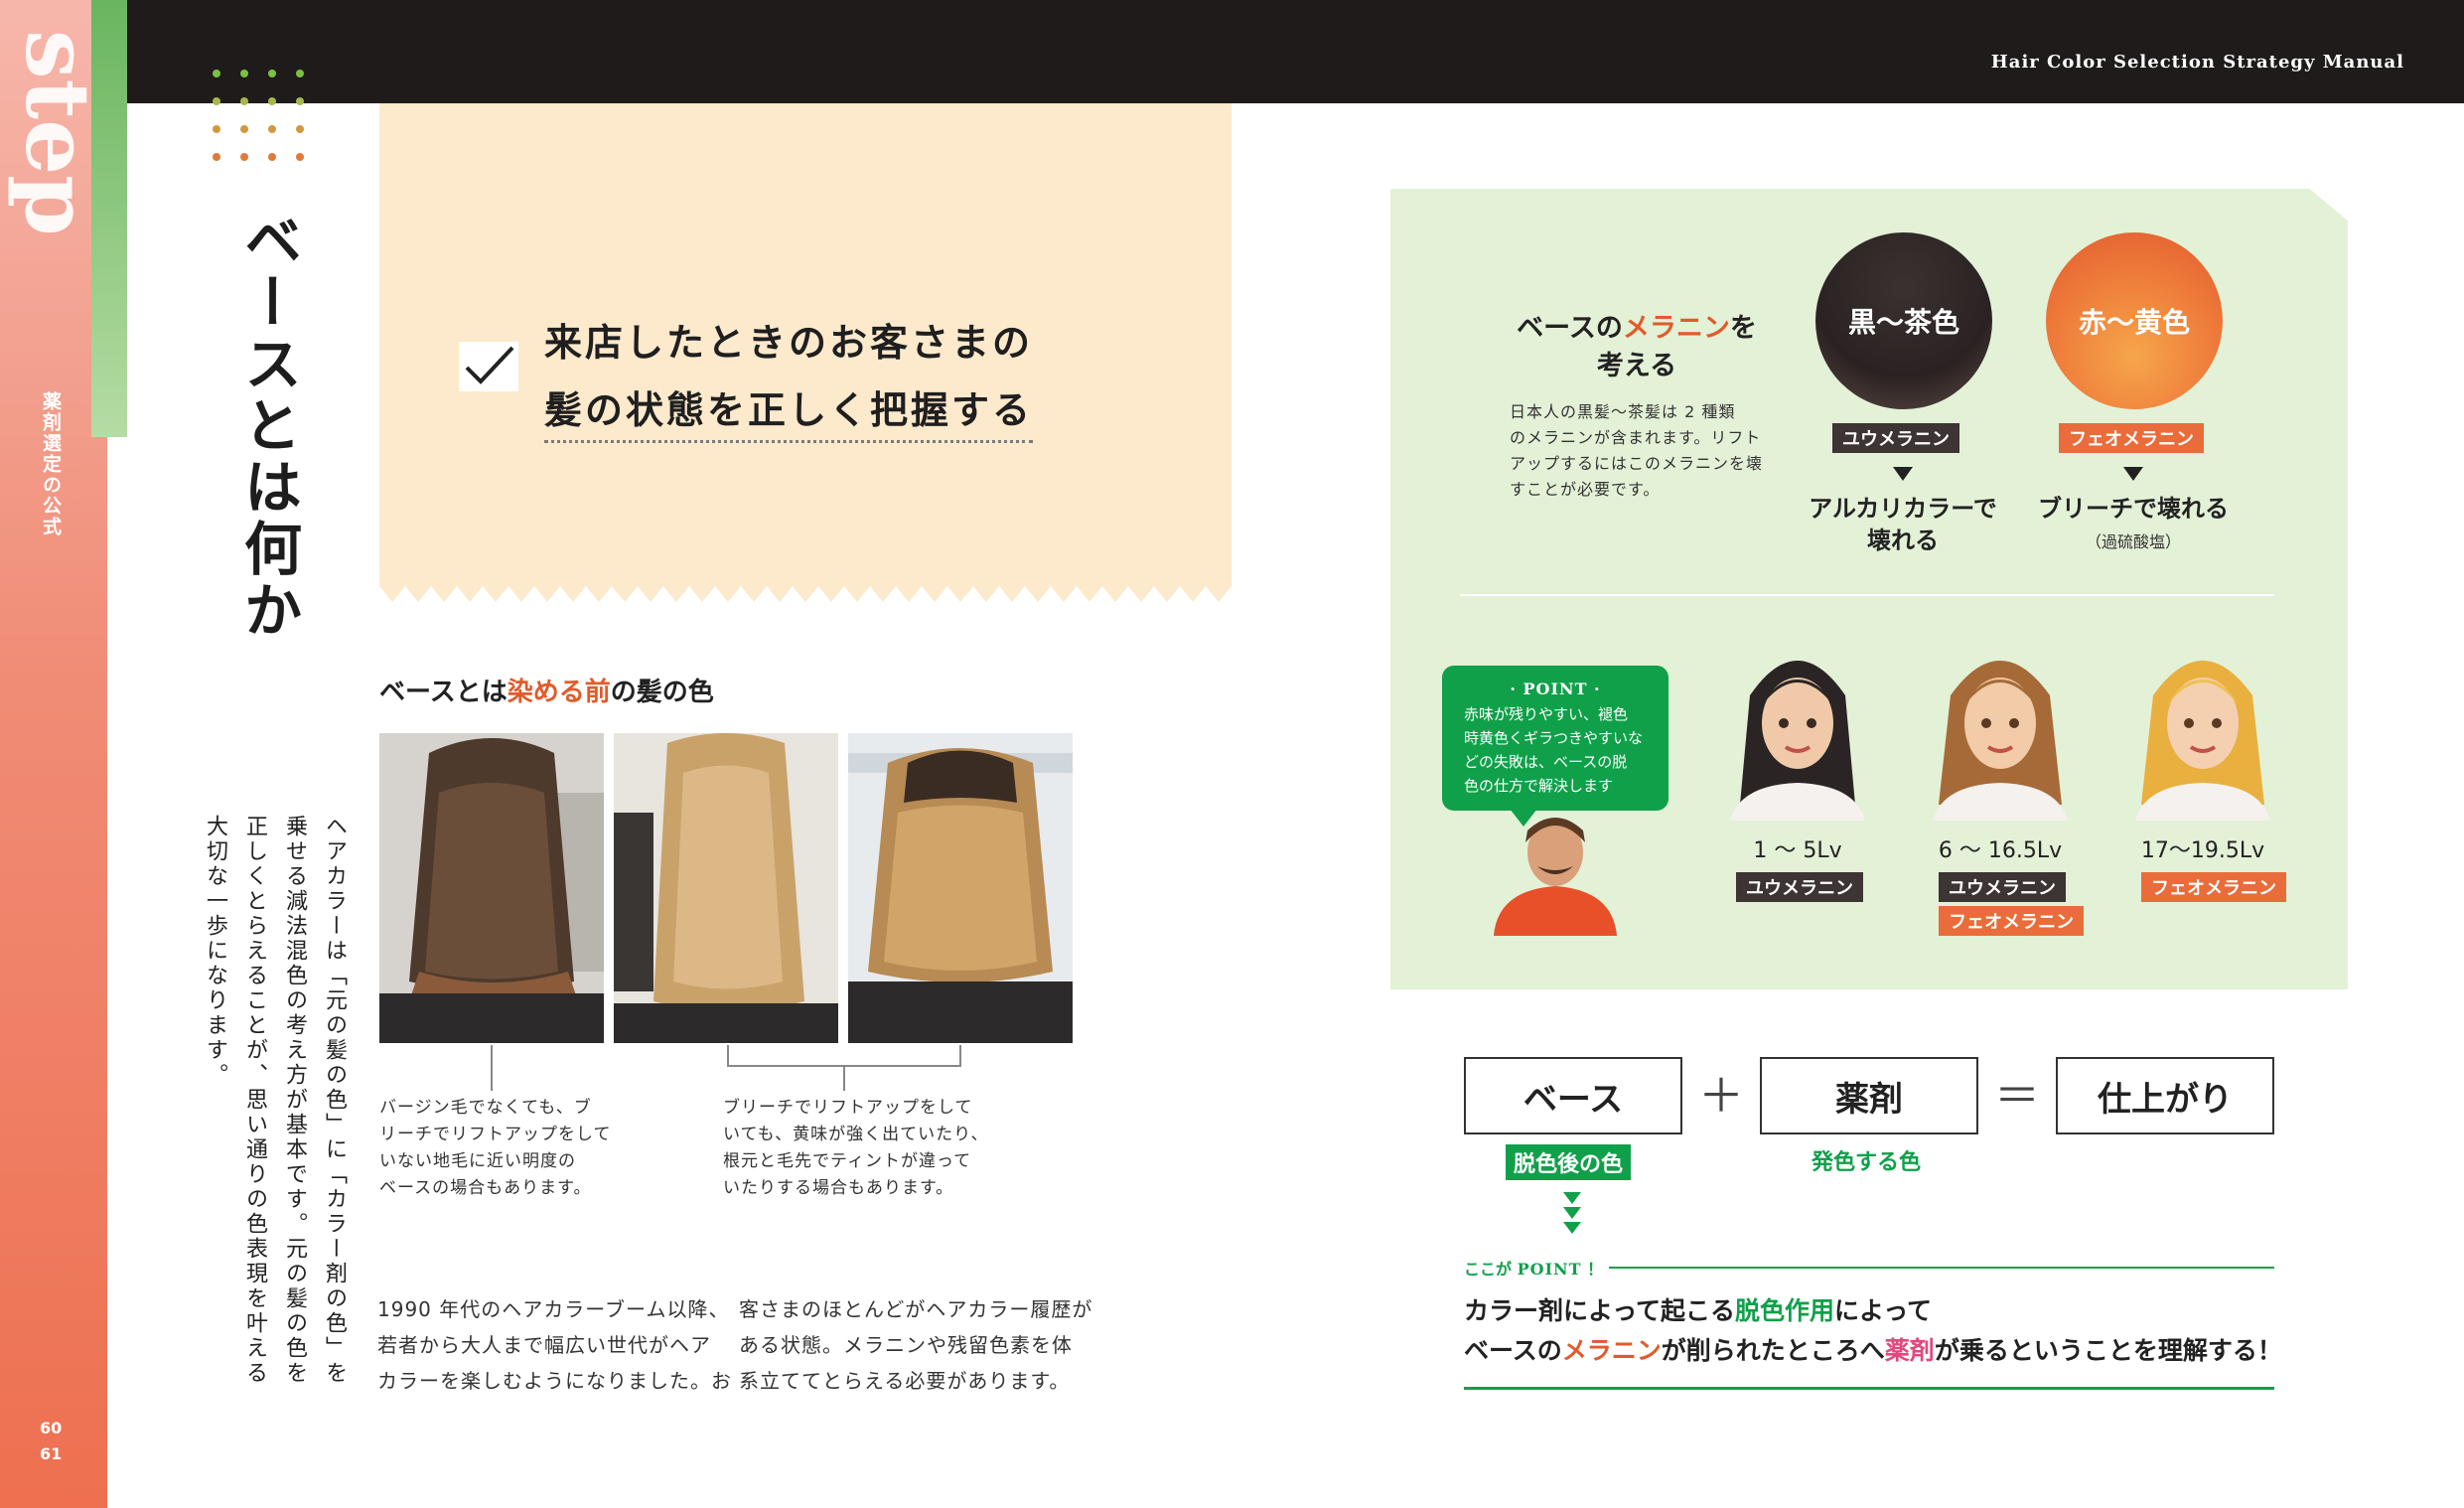 The height and width of the screenshot is (1508, 2464). Describe the element at coordinates (485, 1108) in the screenshot. I see `caption-line: バージン毛でなくても、ブ` at that location.